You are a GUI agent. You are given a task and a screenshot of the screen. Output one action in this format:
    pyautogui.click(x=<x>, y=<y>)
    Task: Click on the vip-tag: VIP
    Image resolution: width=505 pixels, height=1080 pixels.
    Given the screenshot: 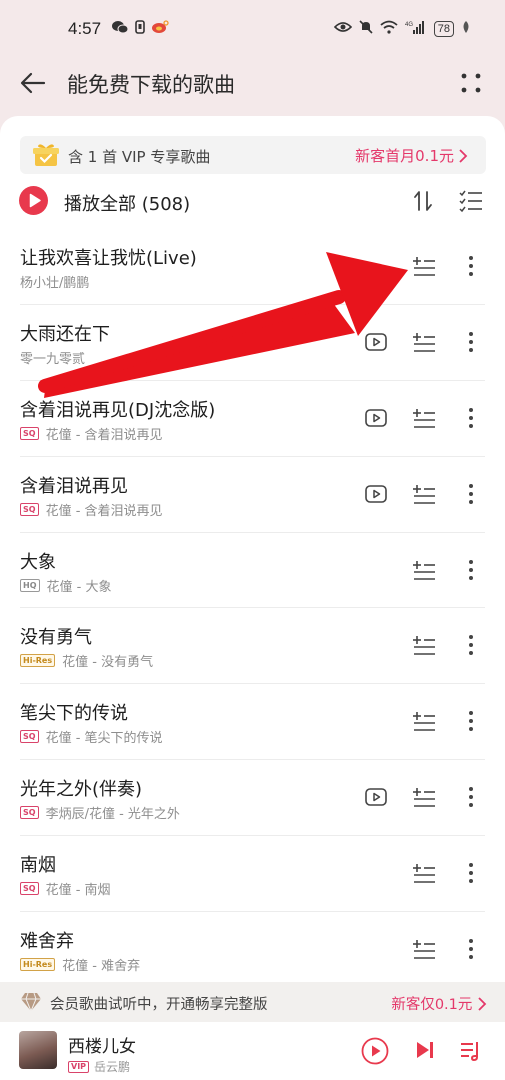 What is the action you would take?
    pyautogui.click(x=79, y=1066)
    